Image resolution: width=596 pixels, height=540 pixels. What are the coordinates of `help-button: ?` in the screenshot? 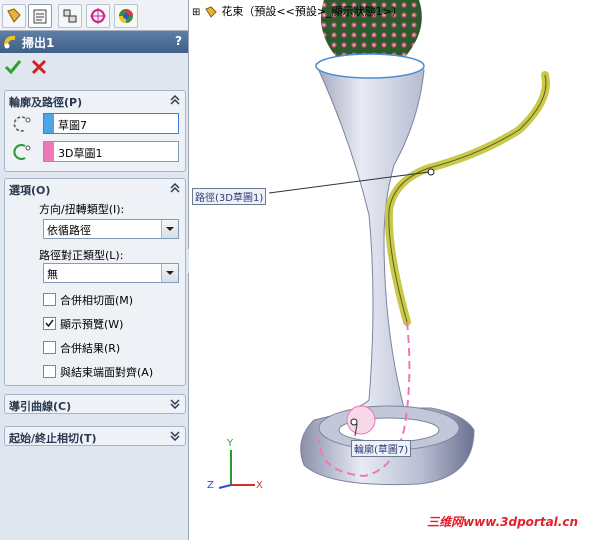 It's located at (178, 41).